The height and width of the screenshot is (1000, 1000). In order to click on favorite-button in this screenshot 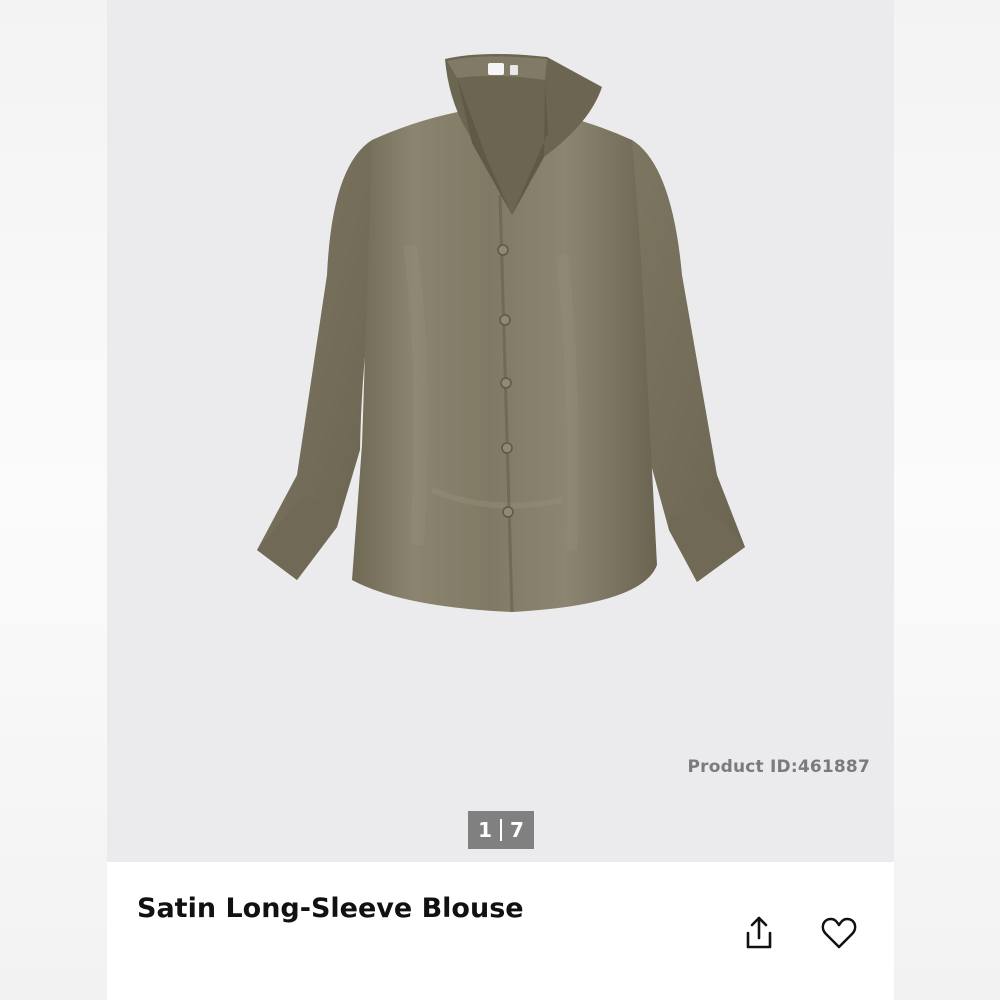, I will do `click(839, 933)`.